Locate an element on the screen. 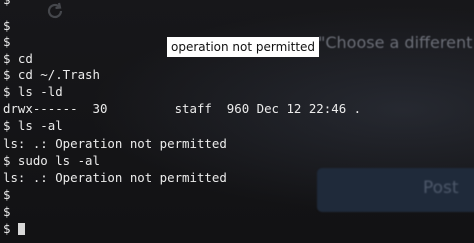  terminal-line: $ cd ~/.Trash is located at coordinates (51, 74).